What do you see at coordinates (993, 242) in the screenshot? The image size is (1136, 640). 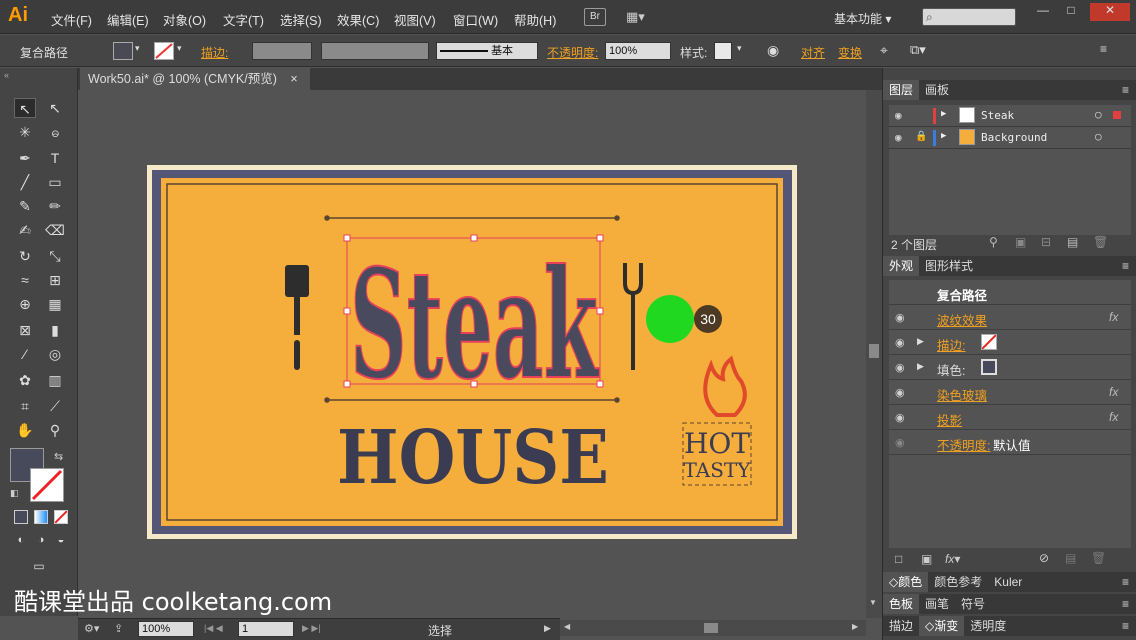 I see `locate-object-icon: ⚲` at bounding box center [993, 242].